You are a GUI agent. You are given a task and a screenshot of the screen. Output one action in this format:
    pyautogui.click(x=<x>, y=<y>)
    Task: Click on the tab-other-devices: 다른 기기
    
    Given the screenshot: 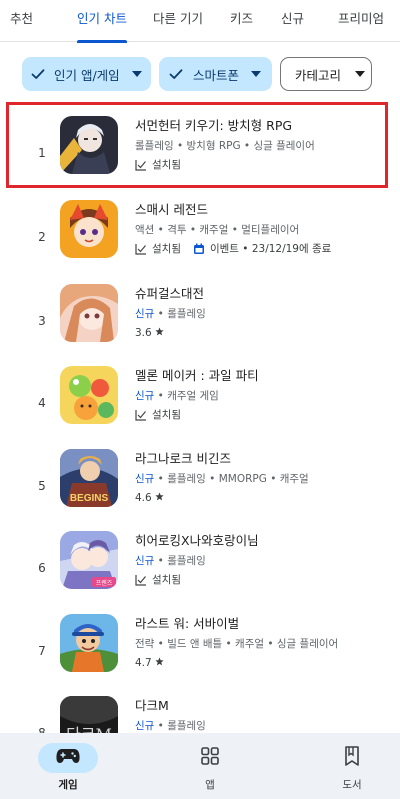 What is the action you would take?
    pyautogui.click(x=178, y=21)
    